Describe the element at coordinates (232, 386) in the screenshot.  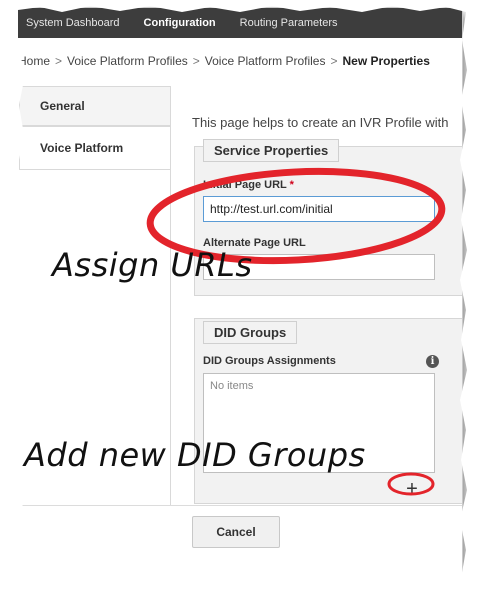
I see `empty-list-text: No items` at that location.